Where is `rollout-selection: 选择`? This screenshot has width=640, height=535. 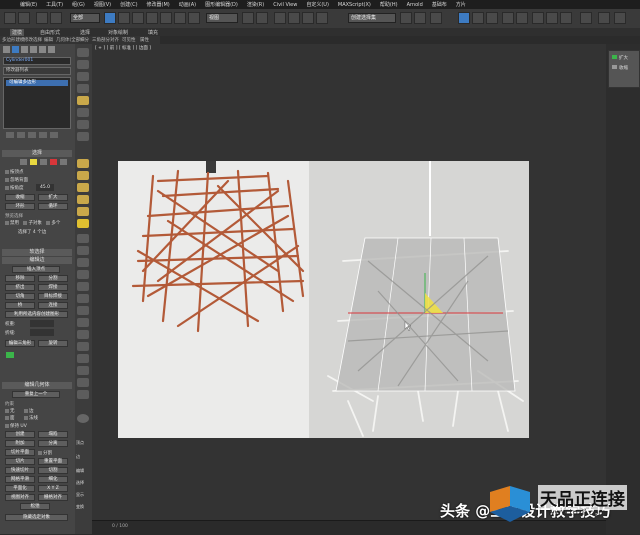
rollout-selection: 选择 is located at coordinates (37, 153).